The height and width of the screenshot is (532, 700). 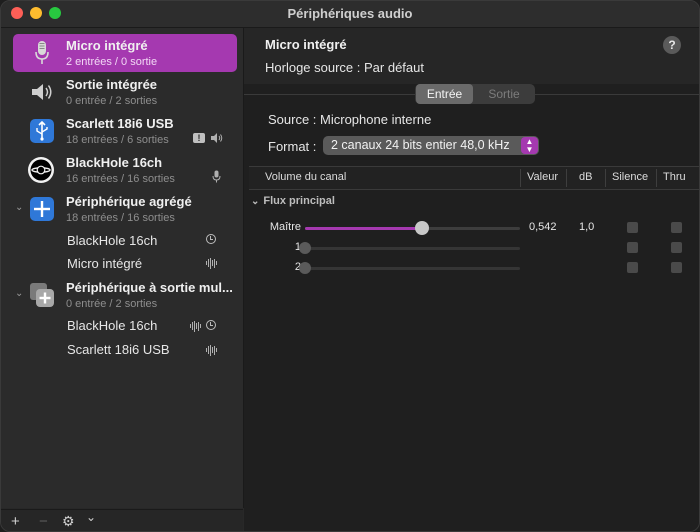 What do you see at coordinates (129, 201) in the screenshot?
I see `device-name: Périphérique agrégé` at bounding box center [129, 201].